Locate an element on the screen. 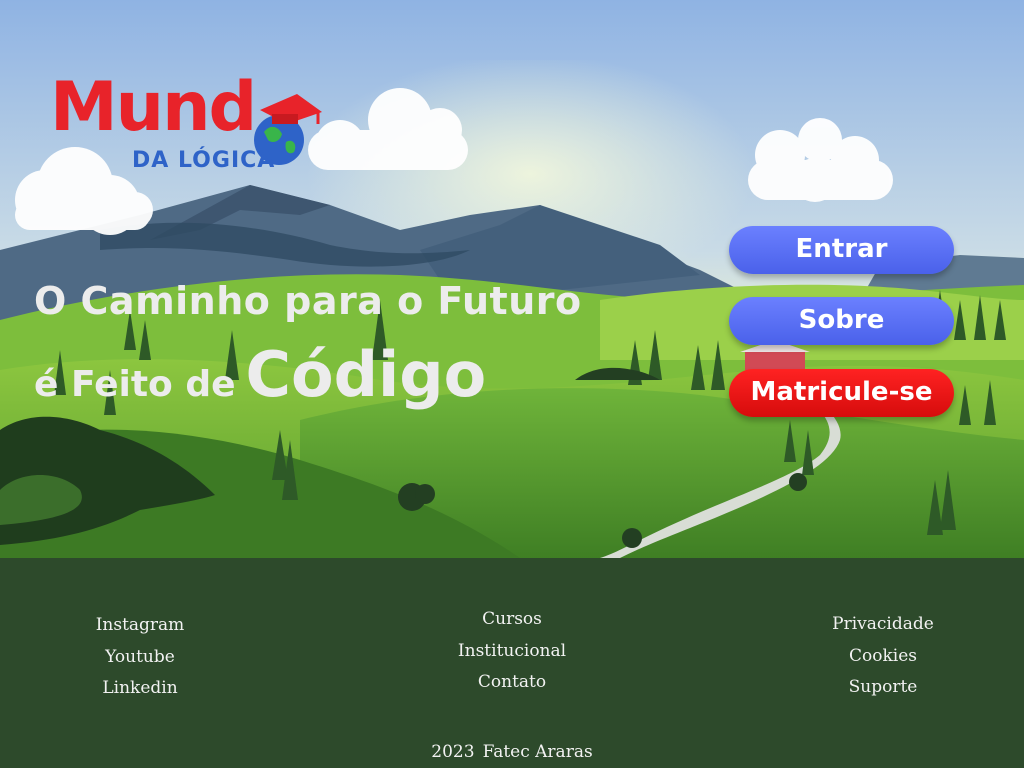 This screenshot has width=1024, height=768. footer-link-cookies: Cookies is located at coordinates (883, 657).